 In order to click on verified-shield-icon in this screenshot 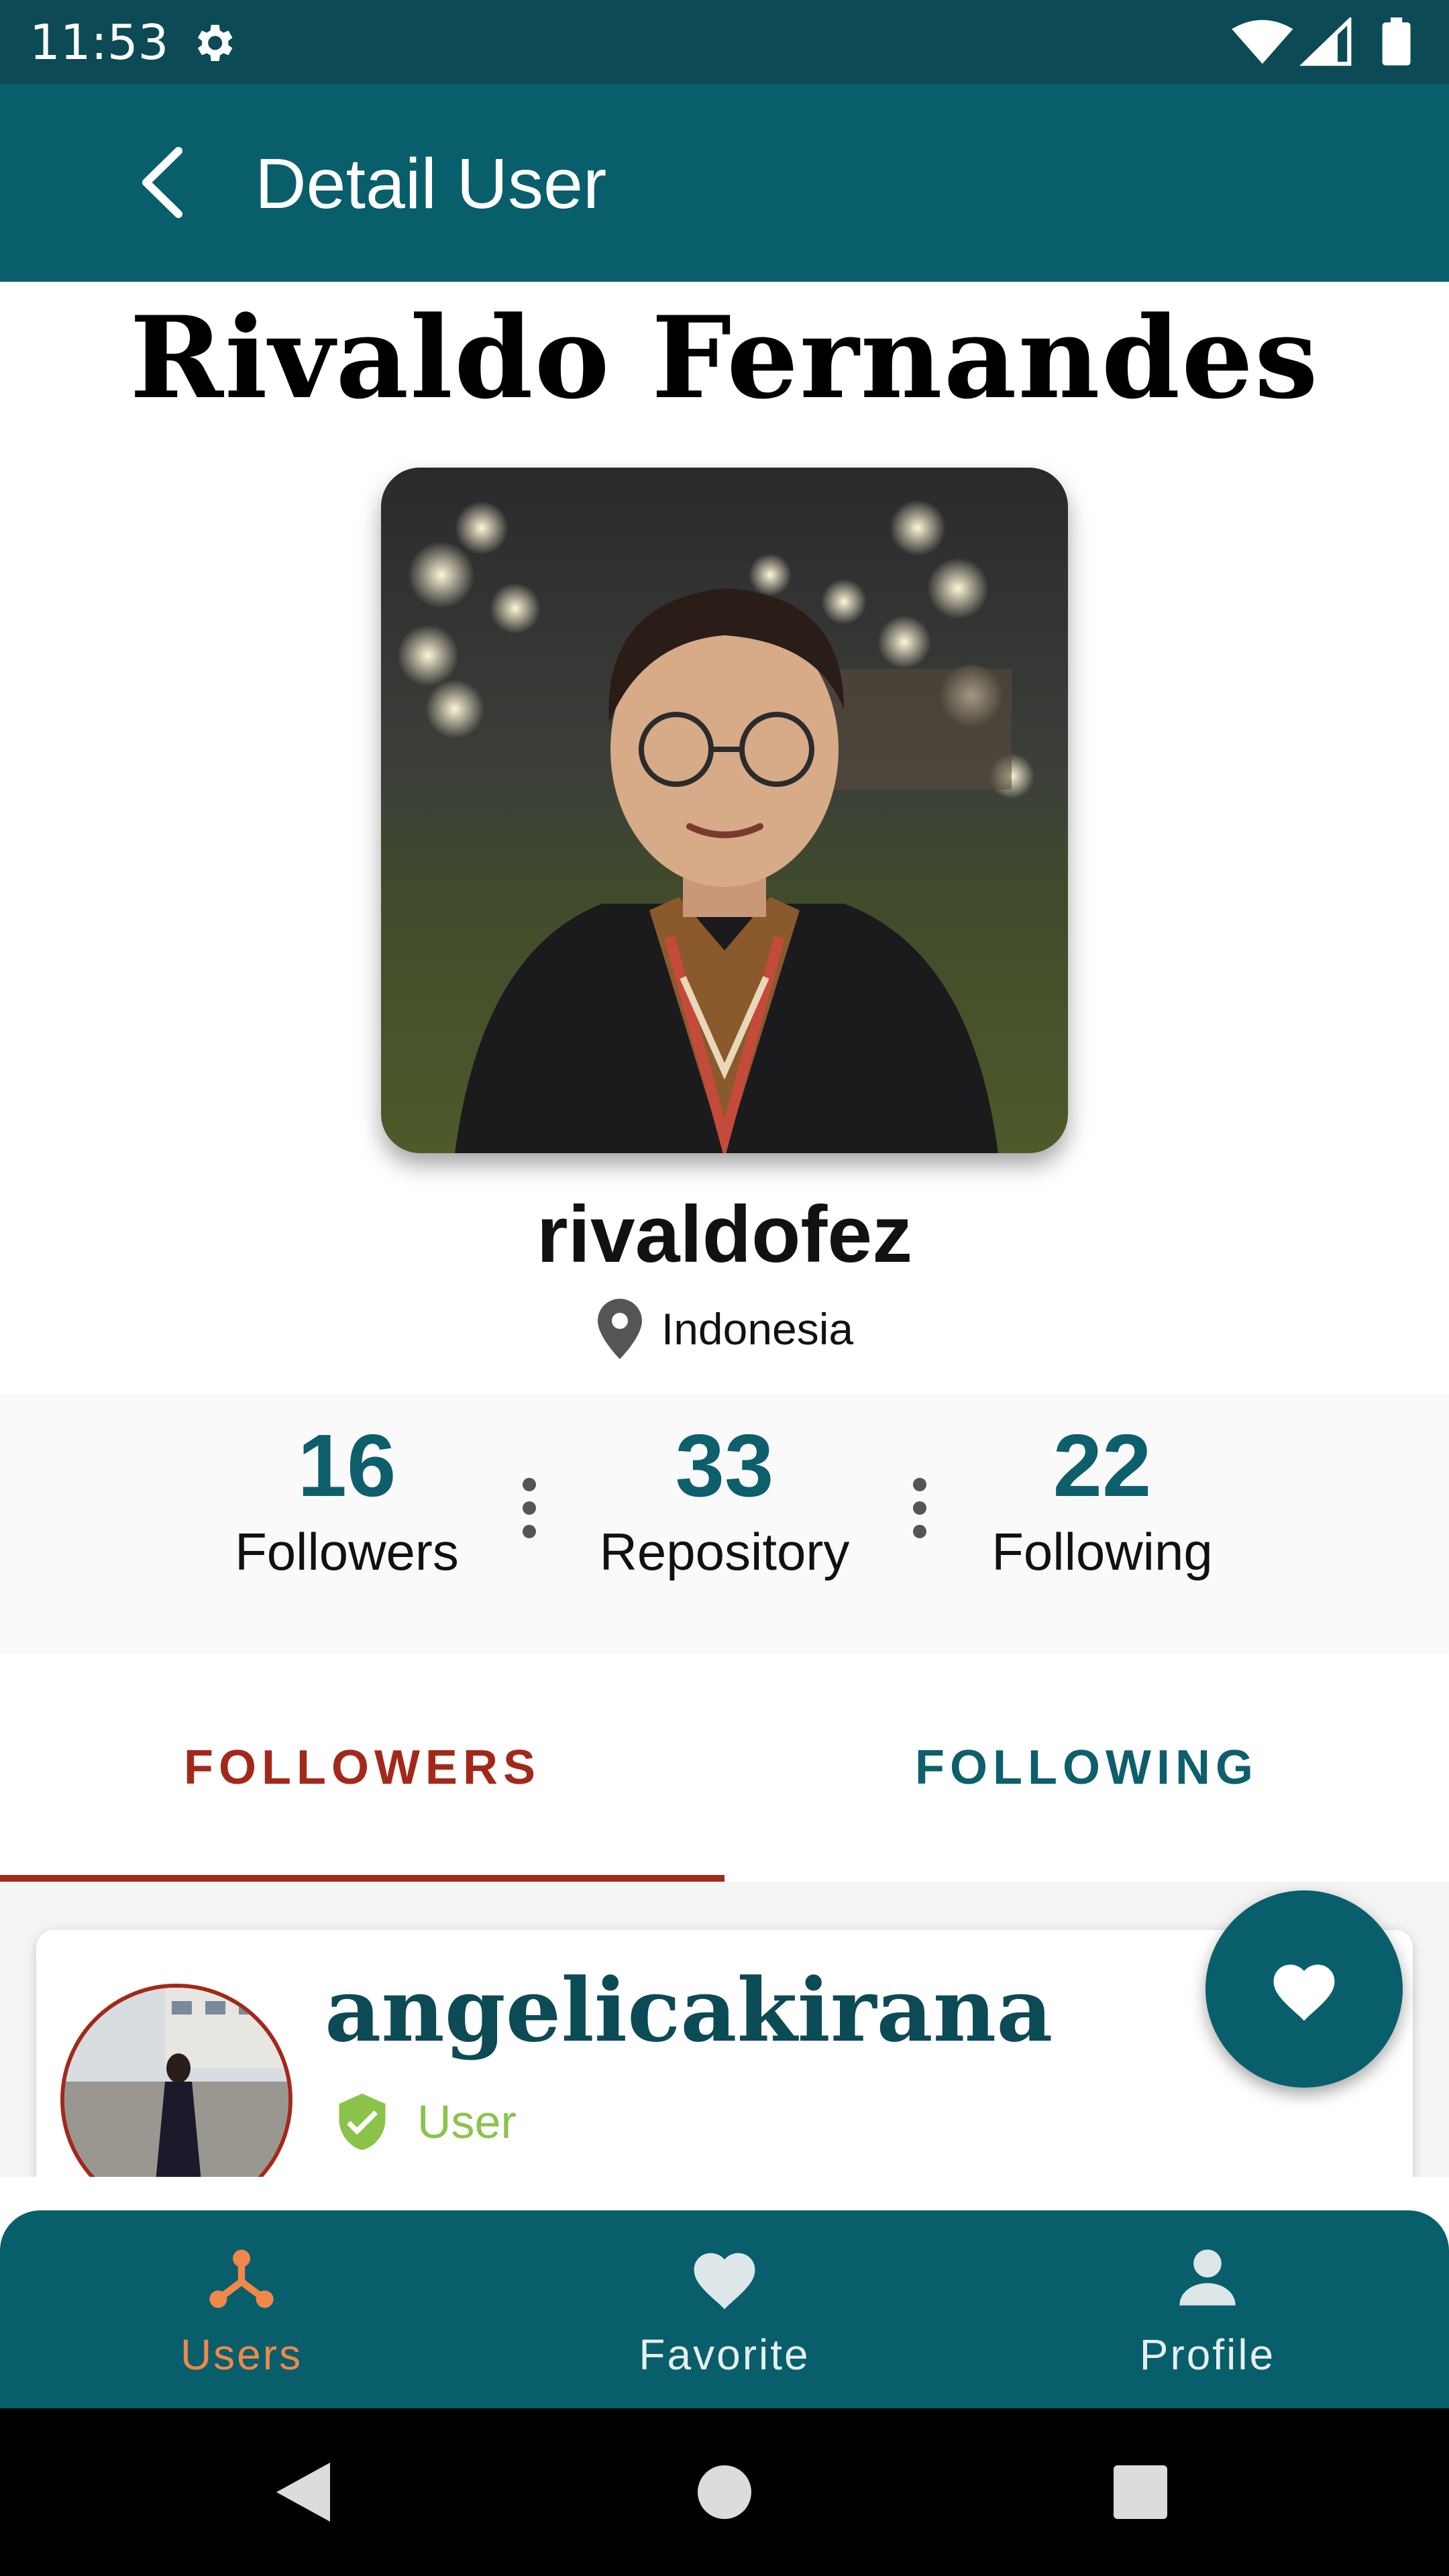, I will do `click(362, 2122)`.